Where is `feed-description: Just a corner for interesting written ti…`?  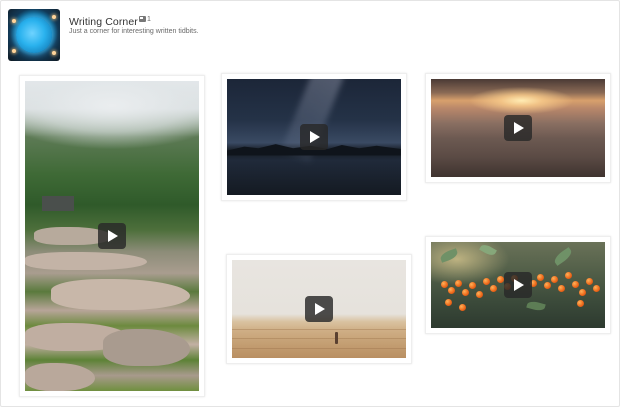 feed-description: Just a corner for interesting written ti… is located at coordinates (134, 31).